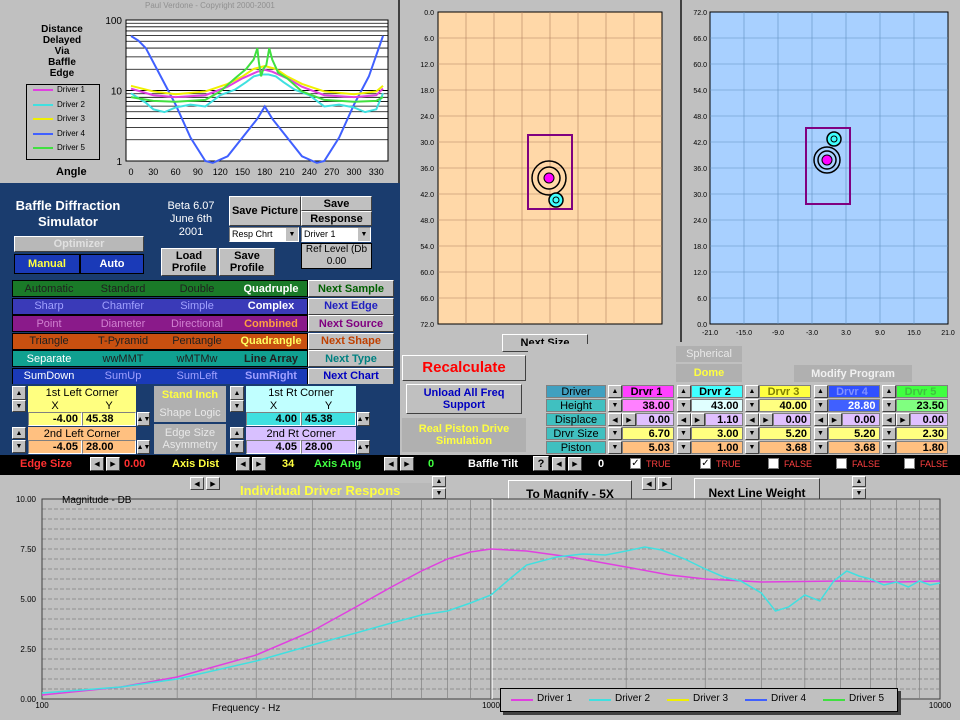 The image size is (960, 720). Describe the element at coordinates (351, 306) in the screenshot. I see `next-option-button: Next Edge` at that location.